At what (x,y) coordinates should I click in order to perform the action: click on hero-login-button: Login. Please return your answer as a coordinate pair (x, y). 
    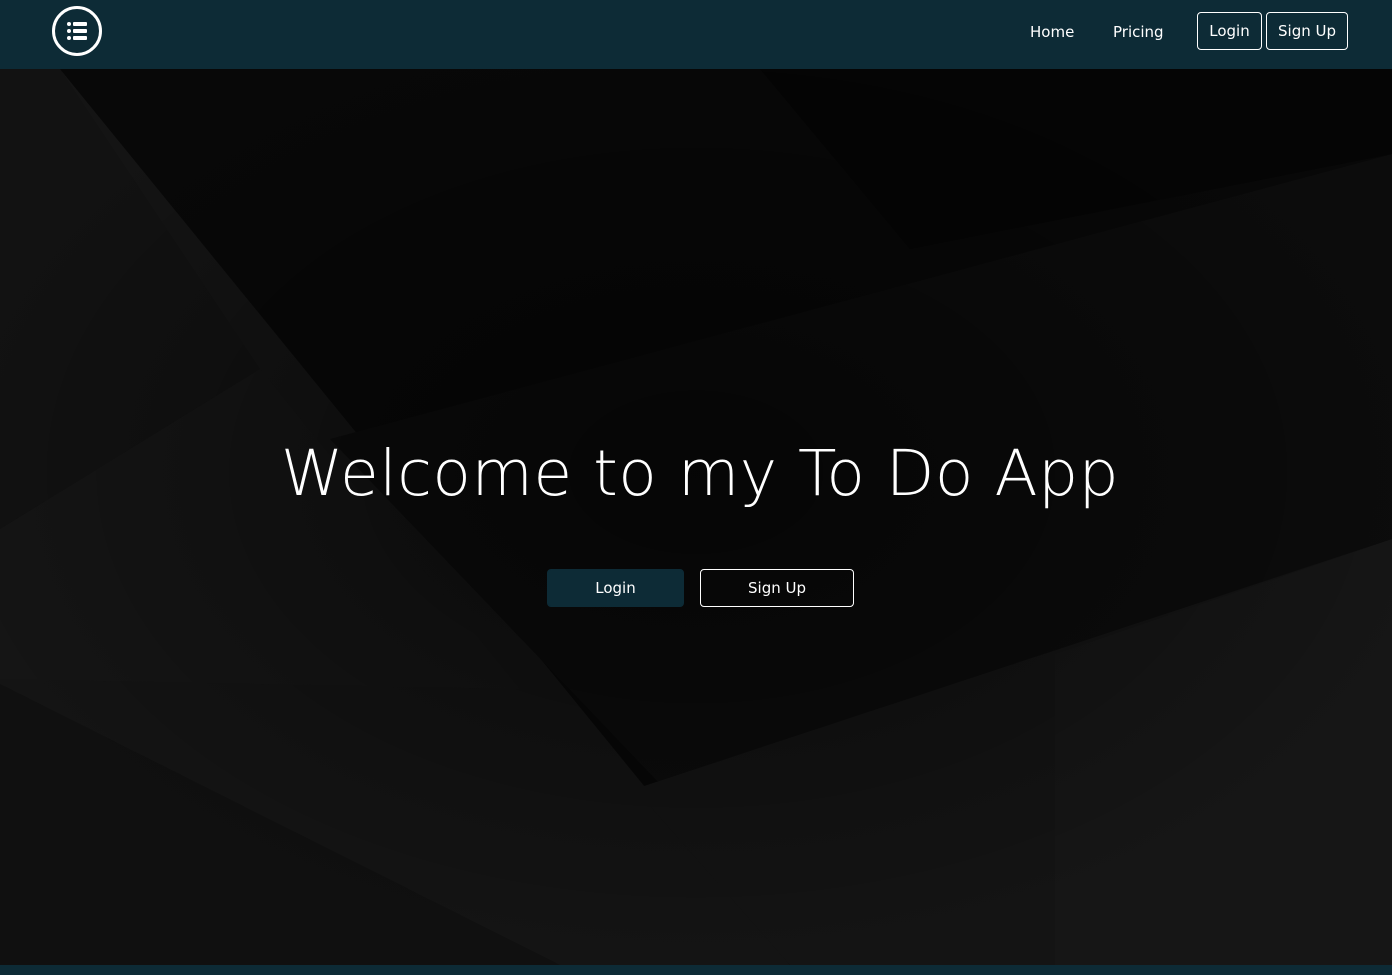
    Looking at the image, I should click on (615, 588).